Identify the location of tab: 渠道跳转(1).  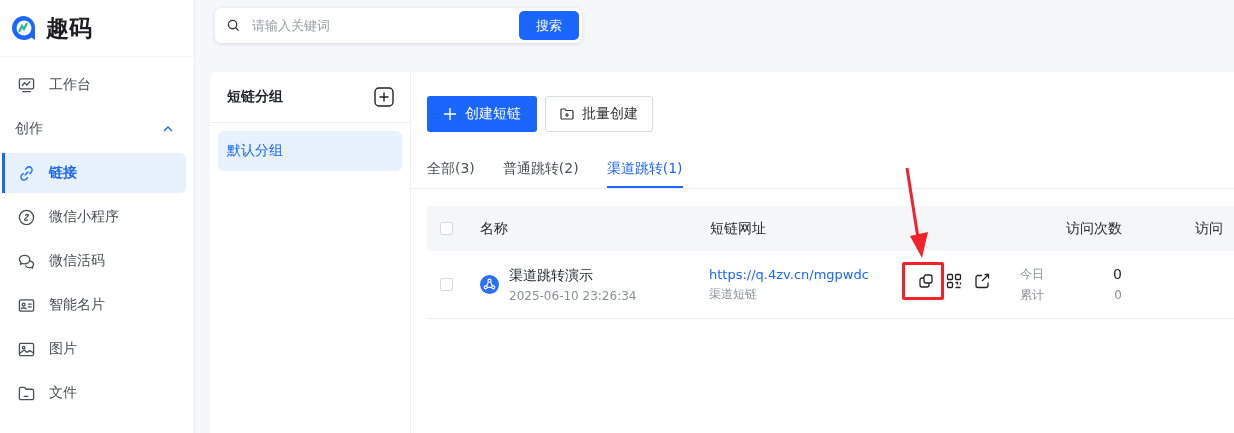
(644, 174).